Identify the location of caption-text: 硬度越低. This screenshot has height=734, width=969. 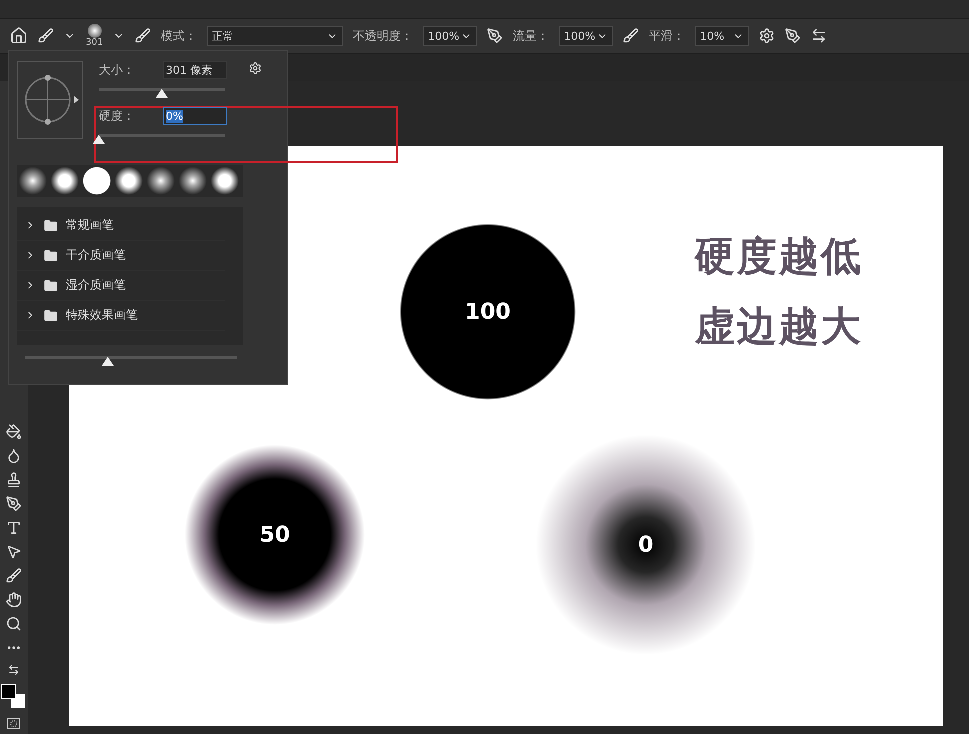
(779, 257).